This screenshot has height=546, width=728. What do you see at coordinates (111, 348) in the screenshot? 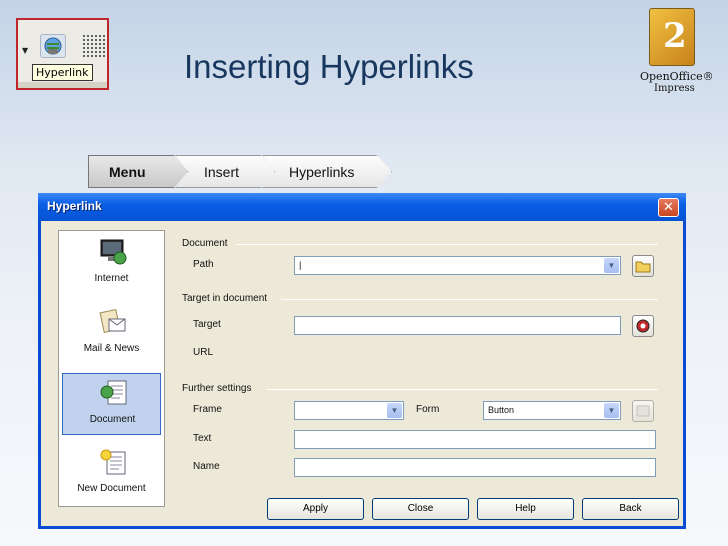
I see `type-mail-news-label: Mail & News` at bounding box center [111, 348].